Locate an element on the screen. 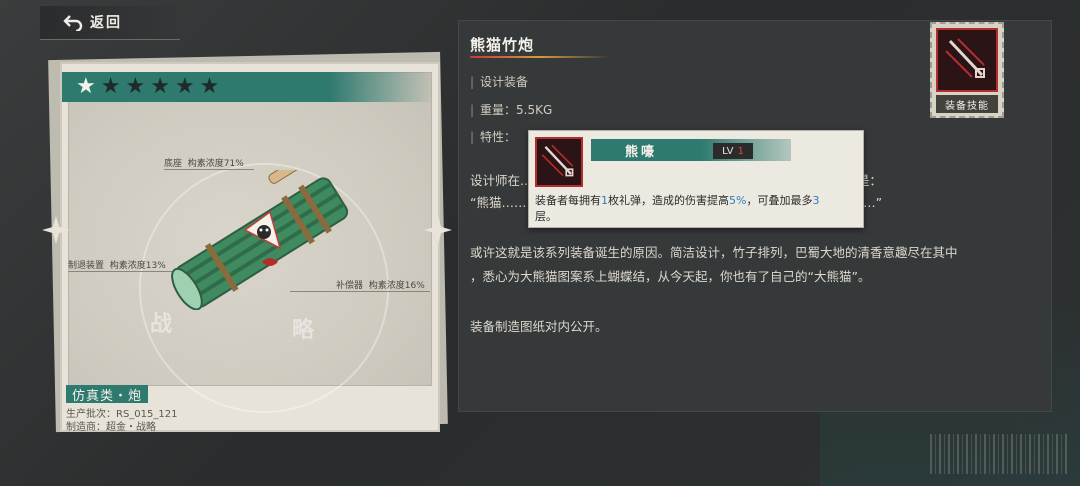 This screenshot has height=486, width=1080. star-rating: ★ ★ ★ ★ ★ ★ is located at coordinates (248, 87).